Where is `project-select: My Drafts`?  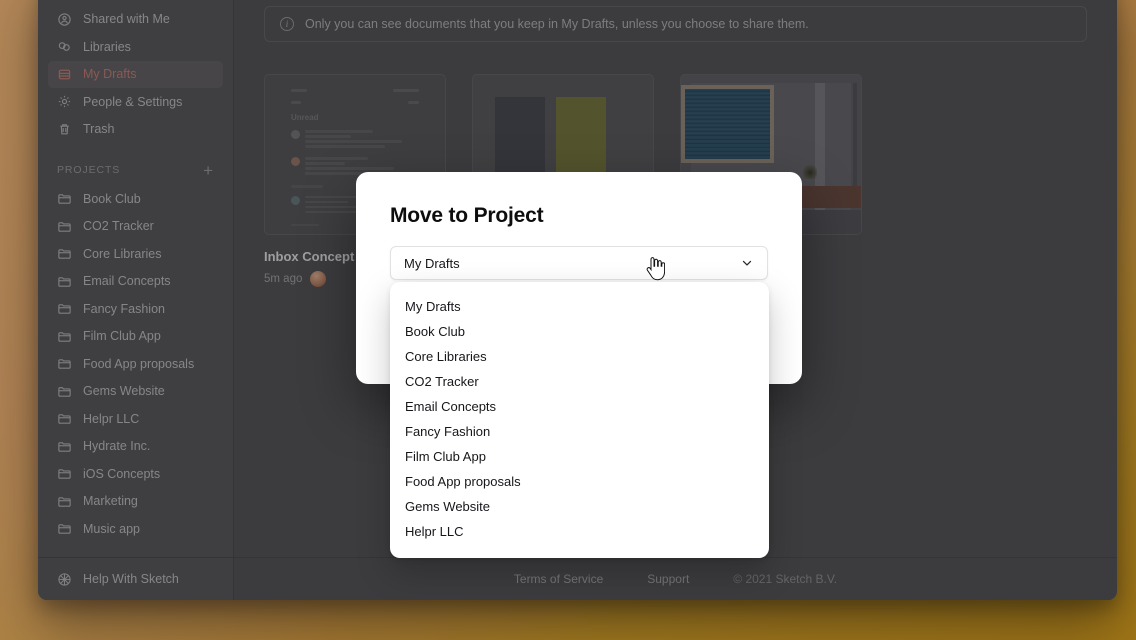 project-select: My Drafts is located at coordinates (579, 263).